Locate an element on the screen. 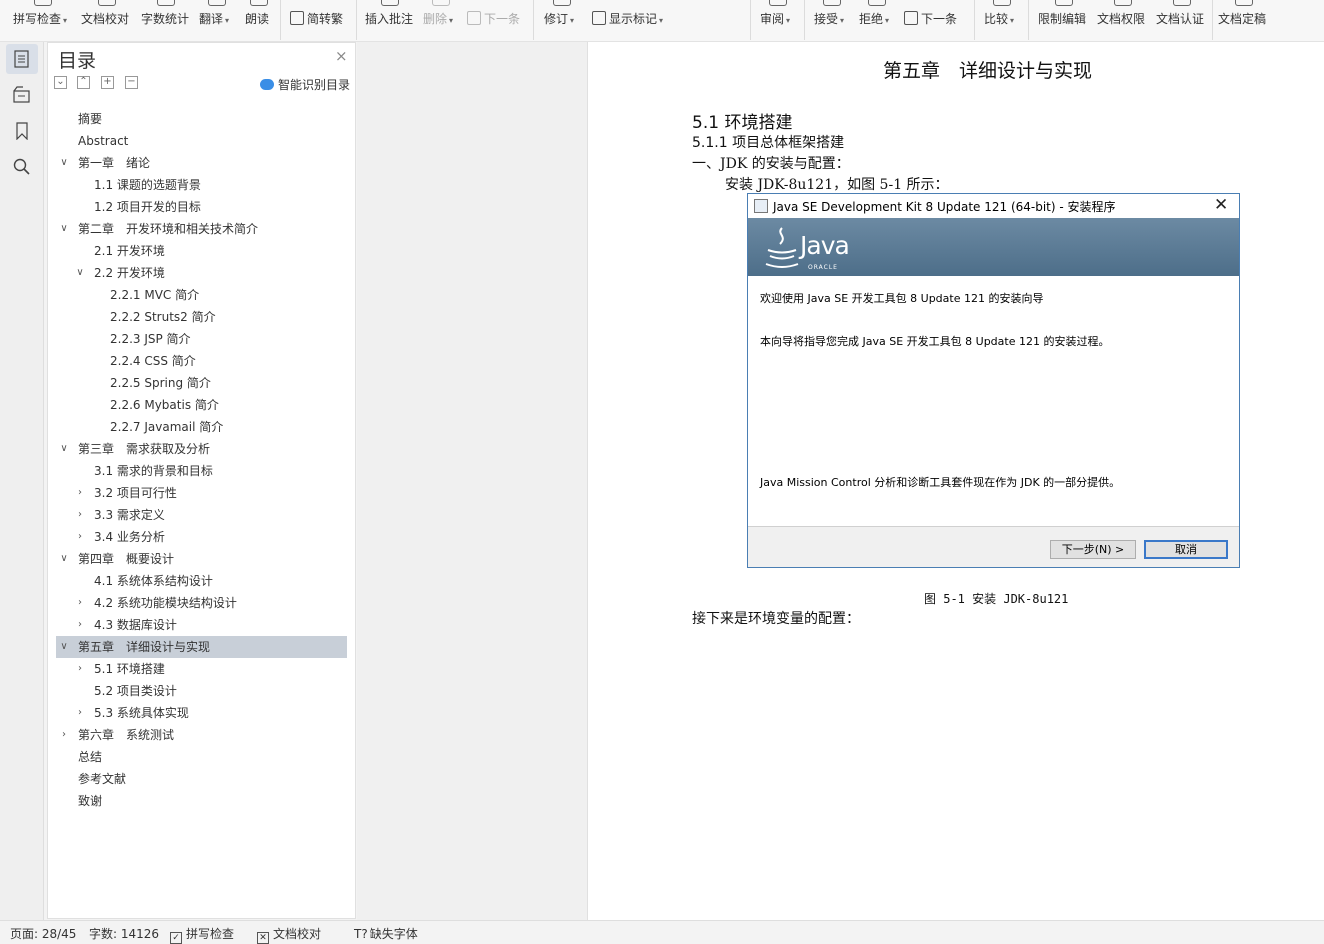 Image resolution: width=1324 pixels, height=944 pixels. toc-item-label: 2.2.1 MVC 简介 is located at coordinates (155, 295).